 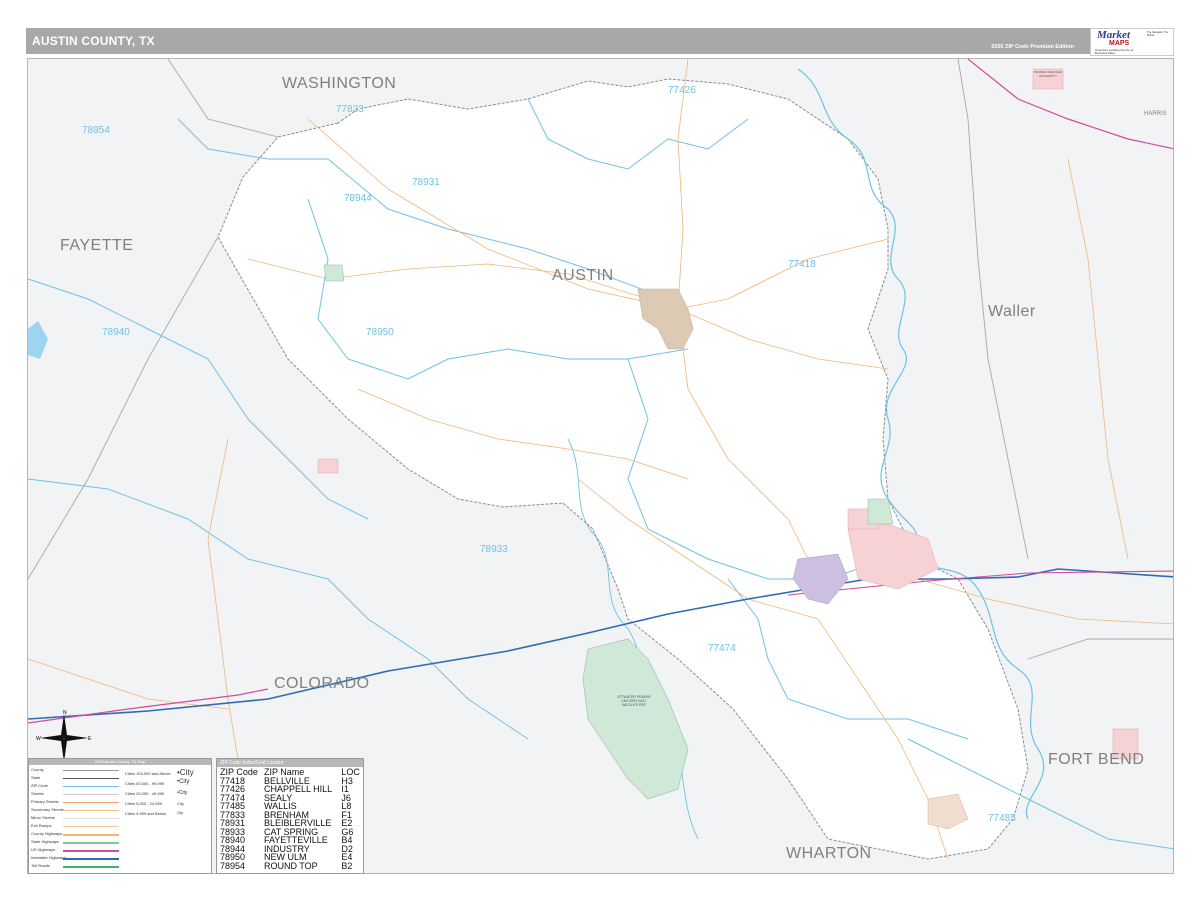 I want to click on legend-primary: Primary Streets, so click(x=45, y=801).